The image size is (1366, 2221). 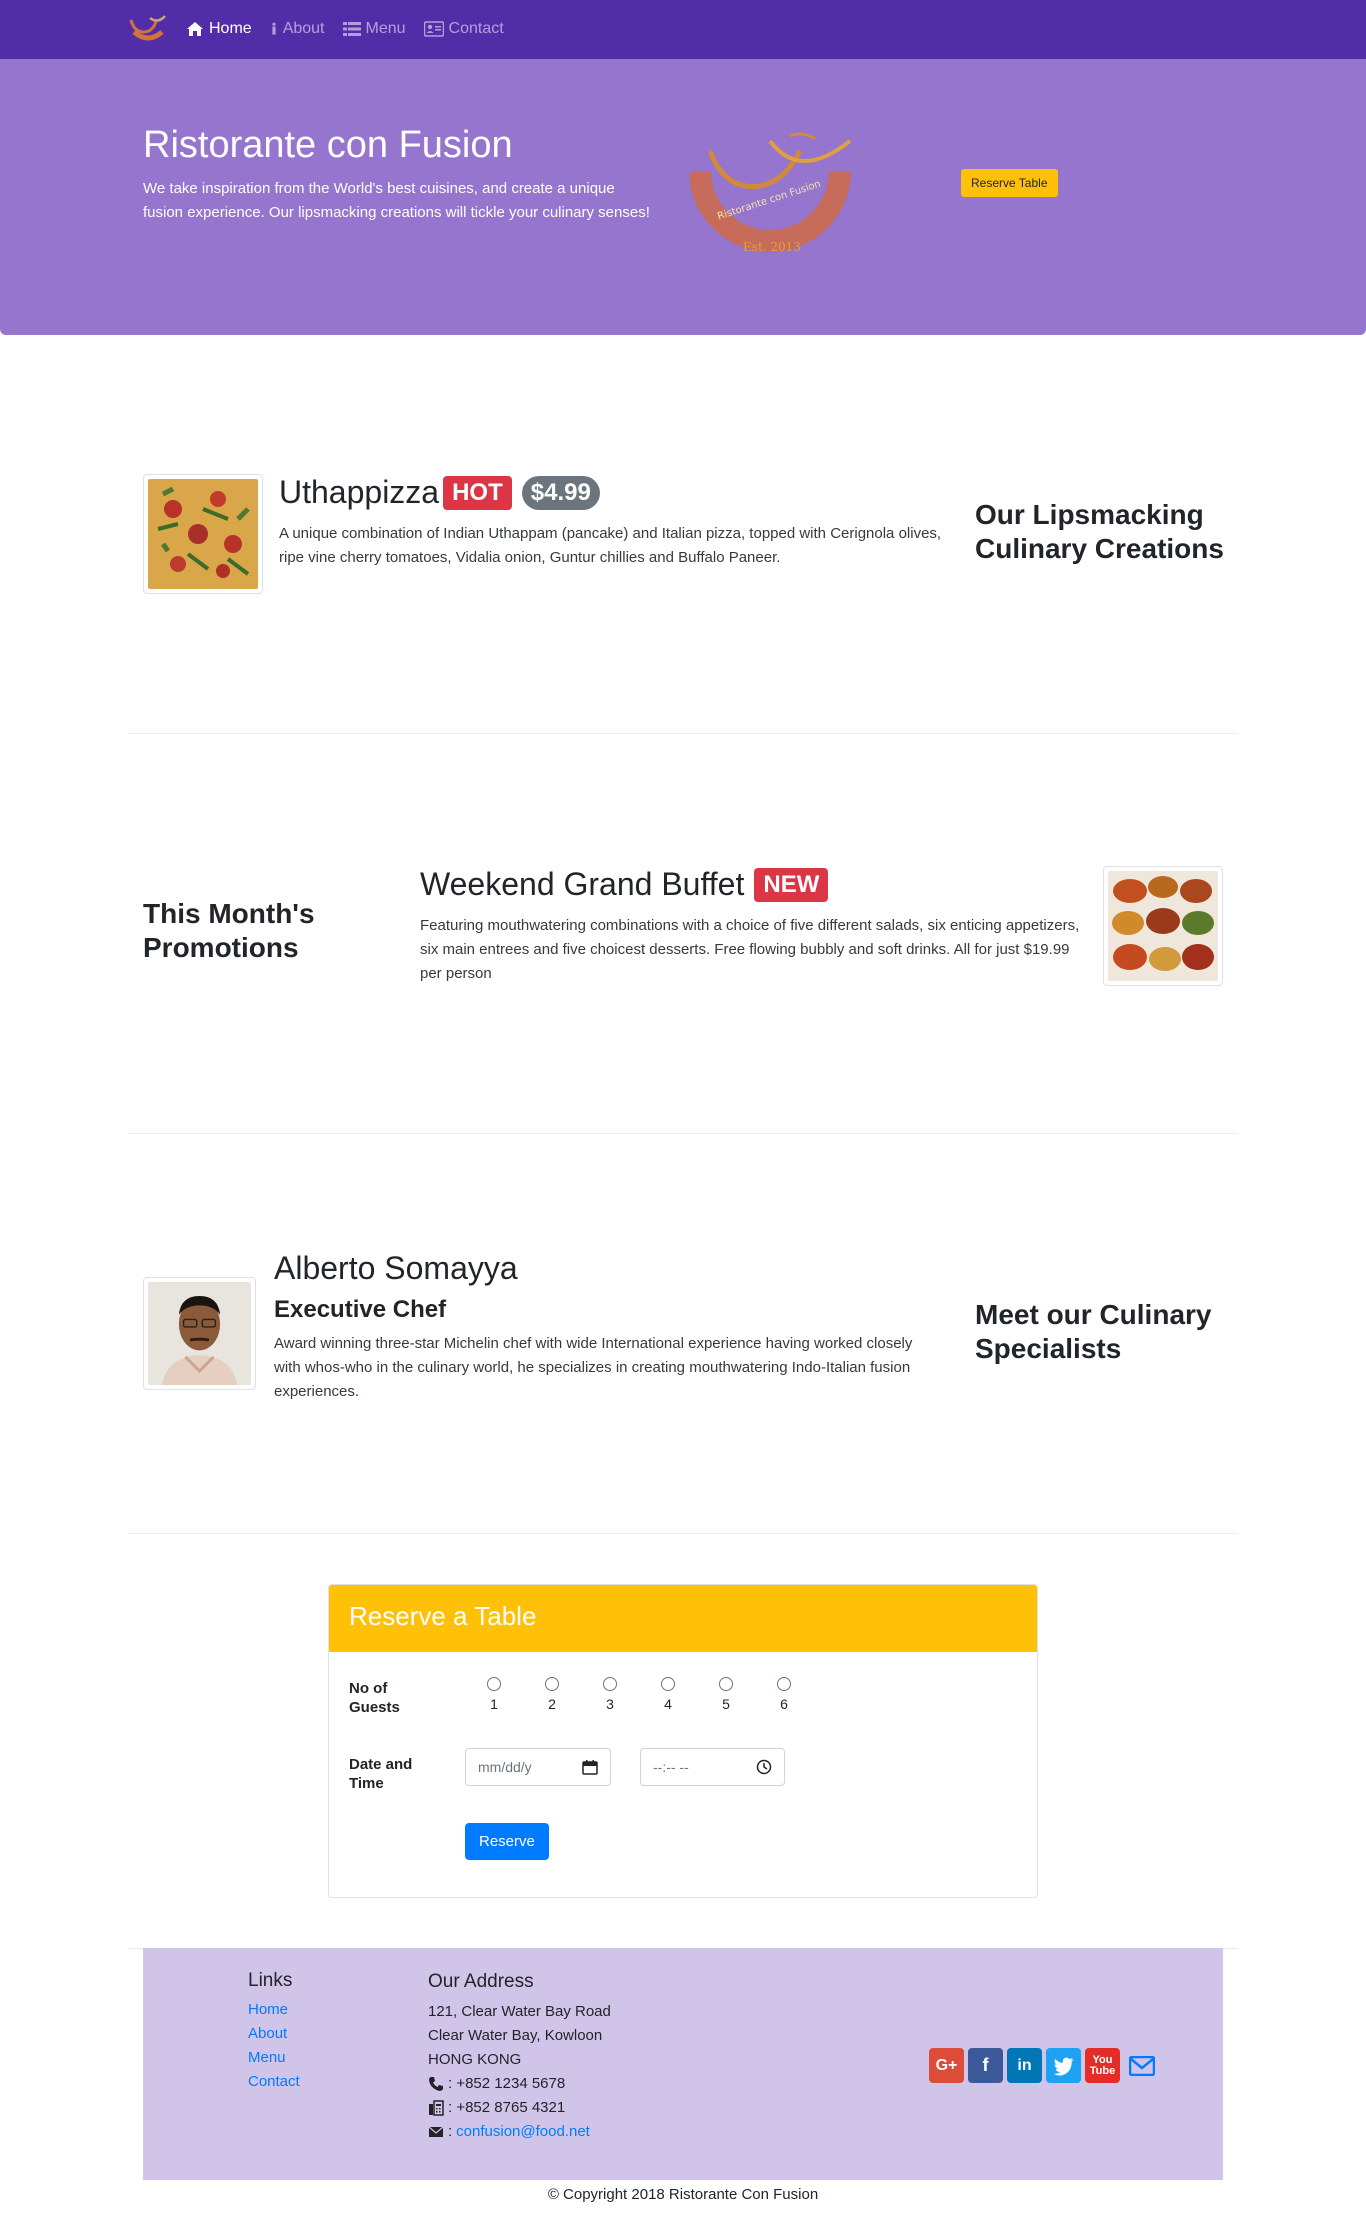 What do you see at coordinates (683, 1618) in the screenshot?
I see `reserve-card-header: Reserve a Table` at bounding box center [683, 1618].